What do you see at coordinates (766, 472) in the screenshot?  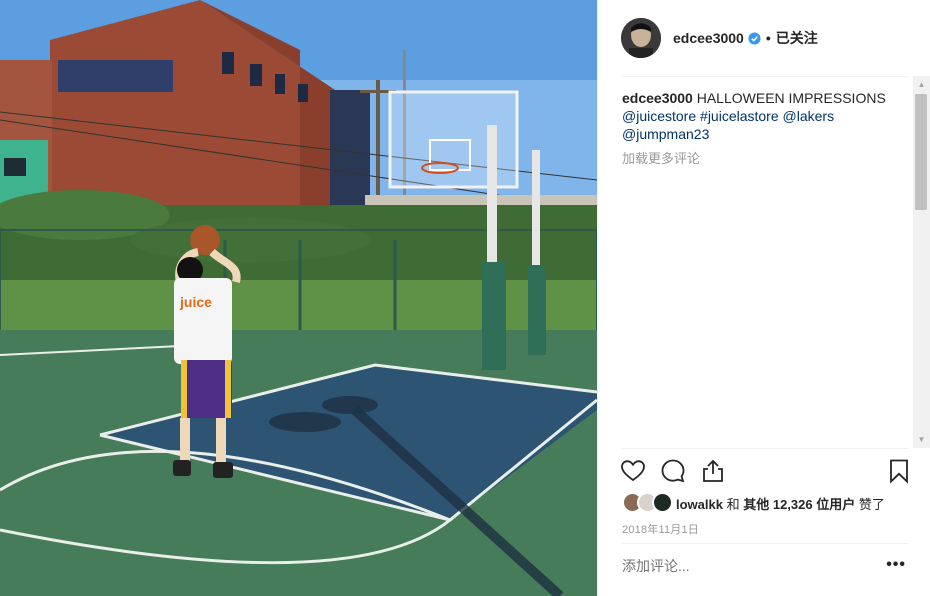 I see `post-actions-bar` at bounding box center [766, 472].